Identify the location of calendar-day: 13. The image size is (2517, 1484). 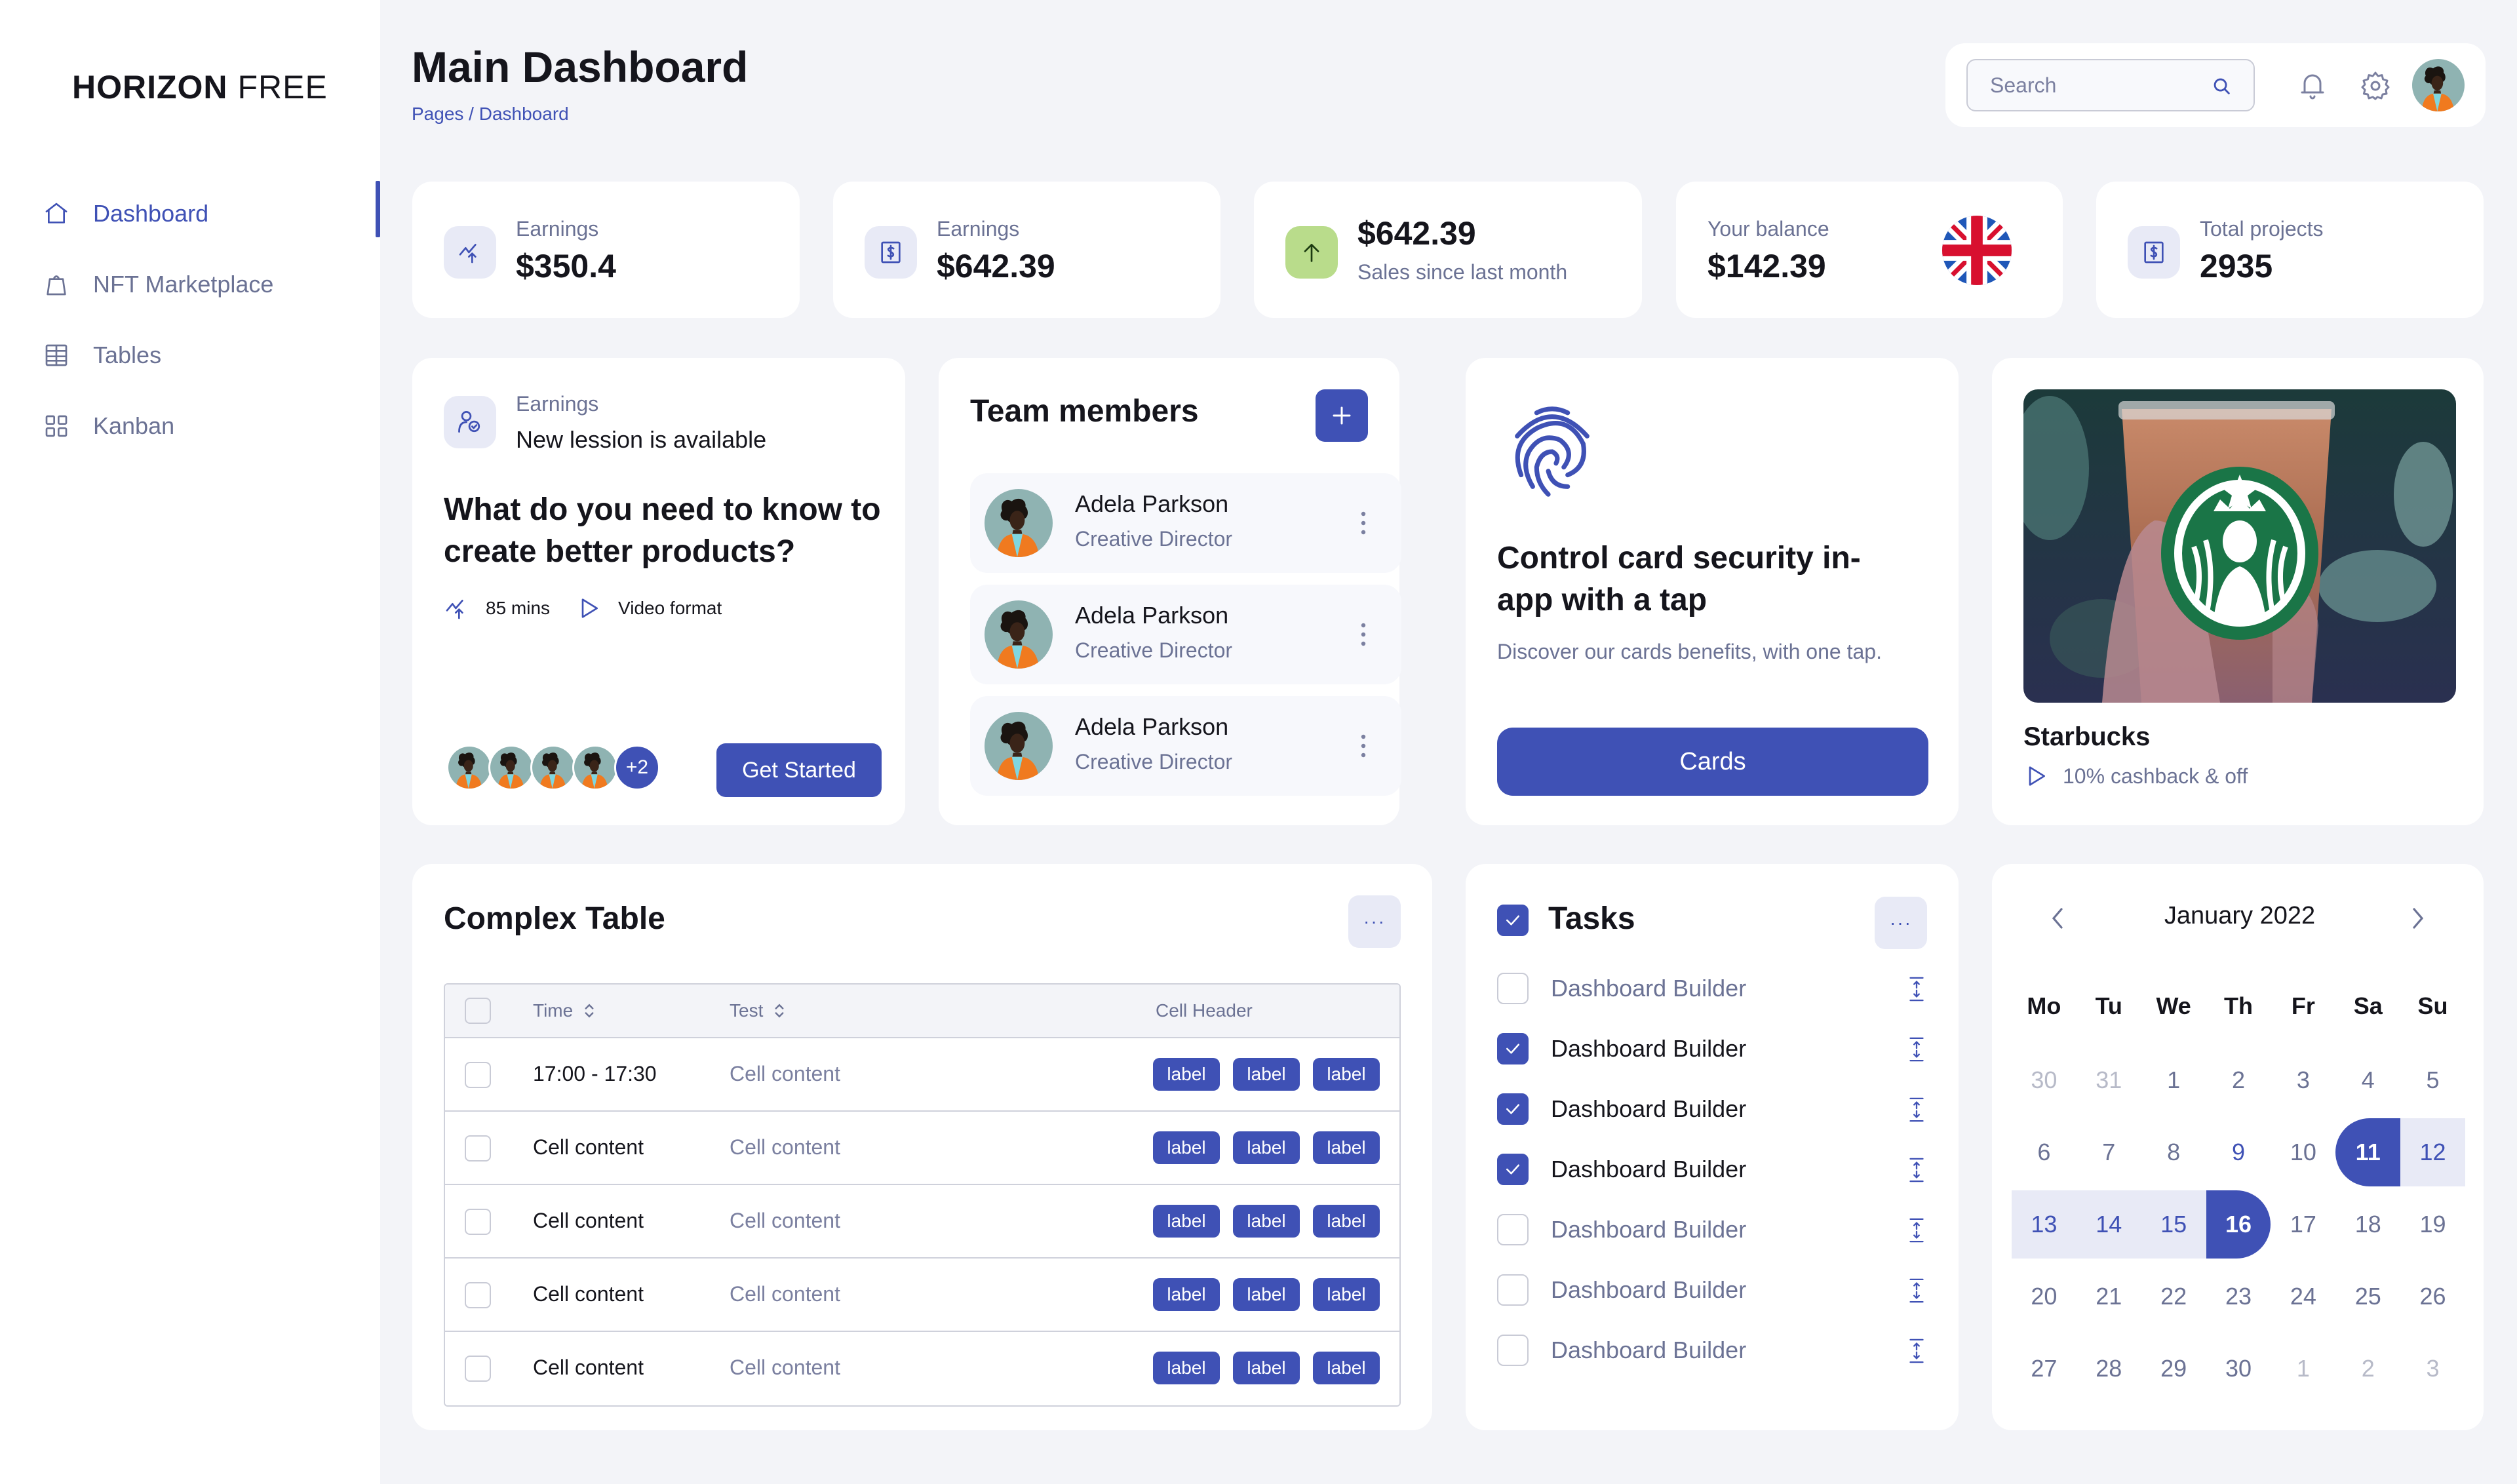
(2044, 1224).